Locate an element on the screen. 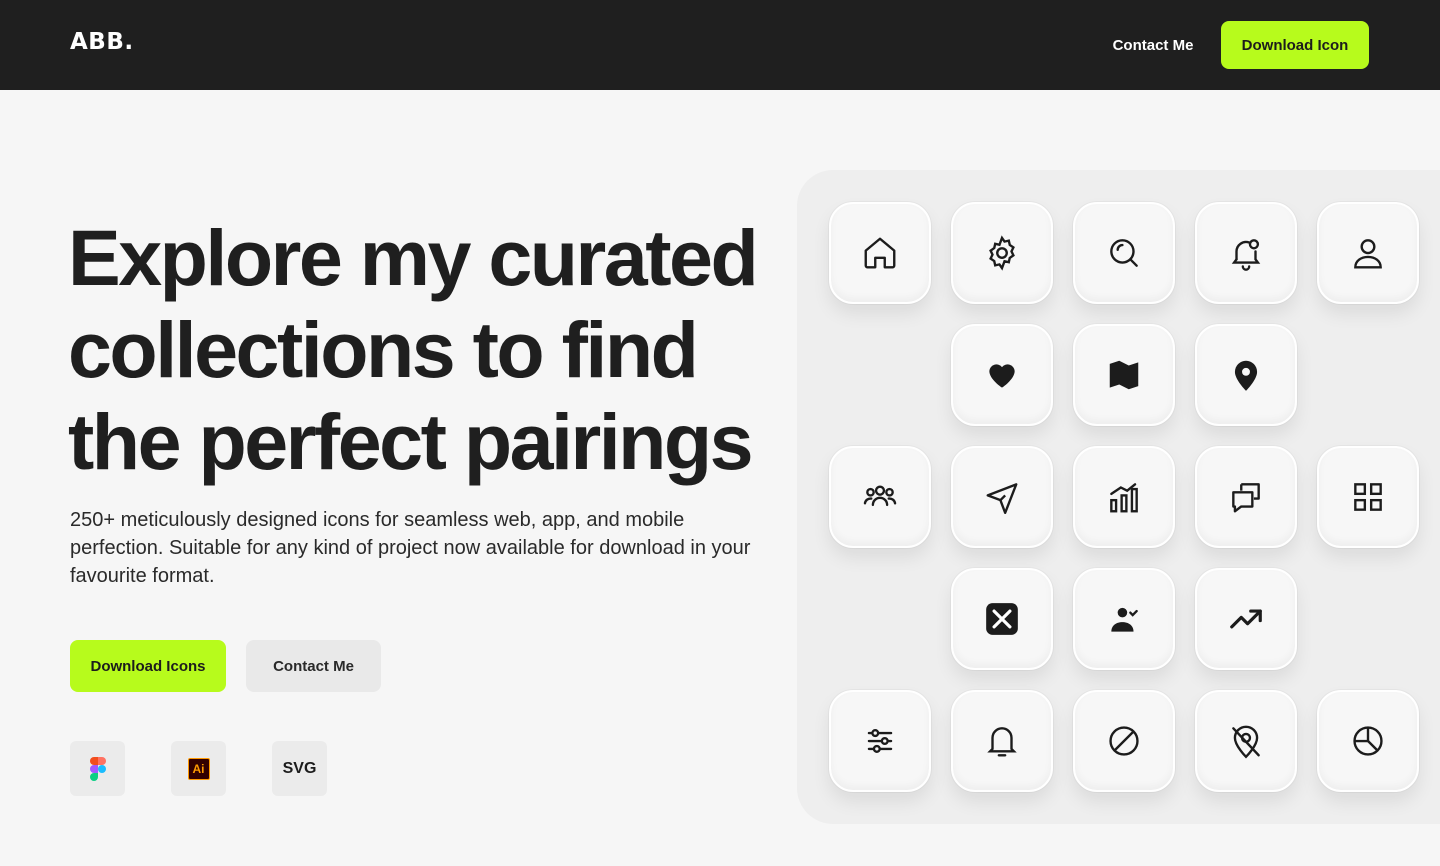  chat-icon is located at coordinates (1246, 498).